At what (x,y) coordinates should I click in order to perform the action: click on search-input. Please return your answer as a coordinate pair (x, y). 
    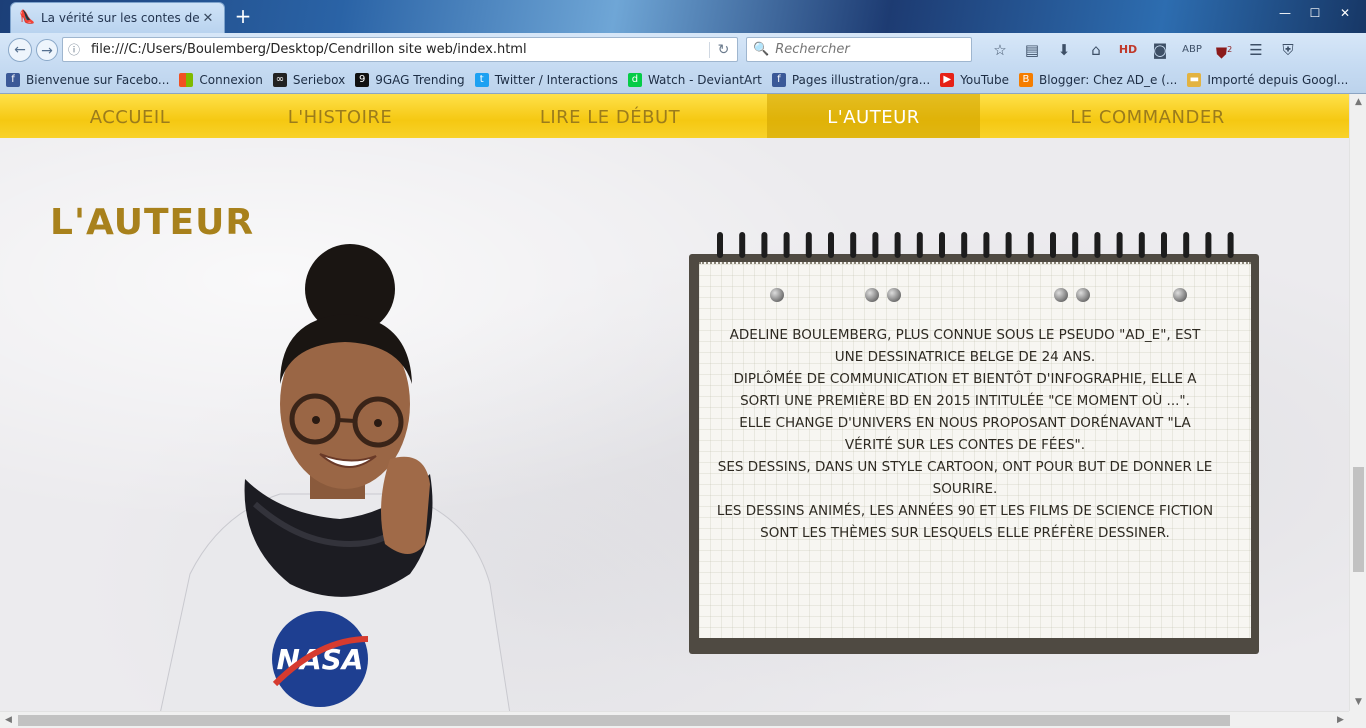
    Looking at the image, I should click on (870, 49).